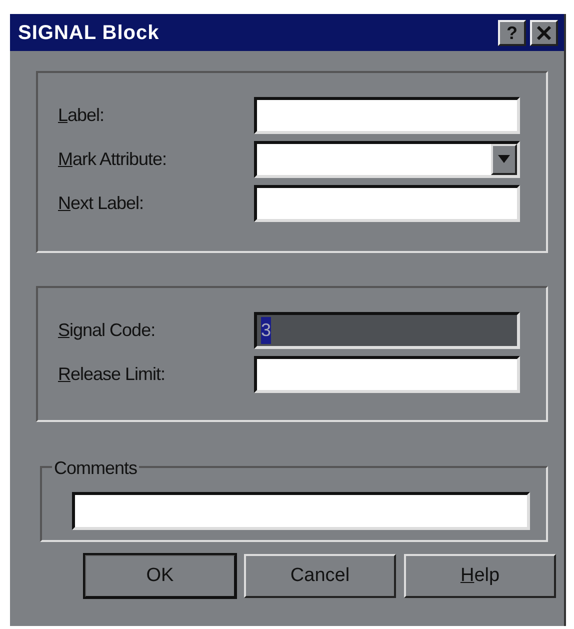 The height and width of the screenshot is (629, 574). Describe the element at coordinates (160, 576) in the screenshot. I see `dialog-button: OK` at that location.